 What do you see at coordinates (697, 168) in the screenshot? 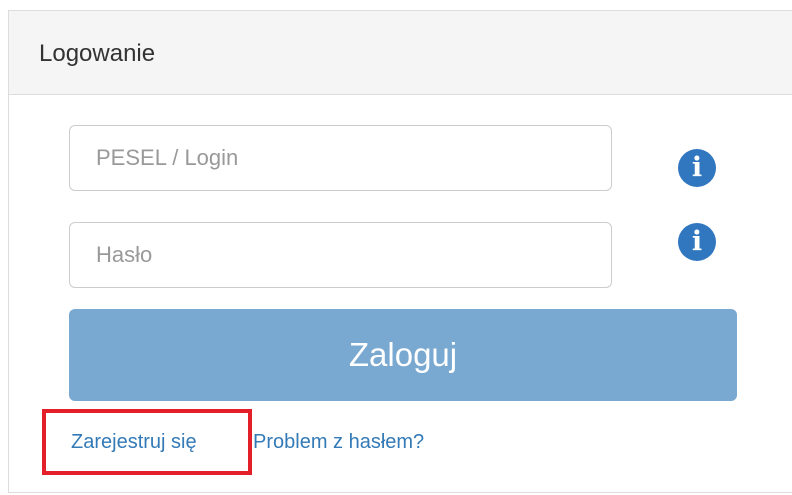
I see `login-info-icon: i` at bounding box center [697, 168].